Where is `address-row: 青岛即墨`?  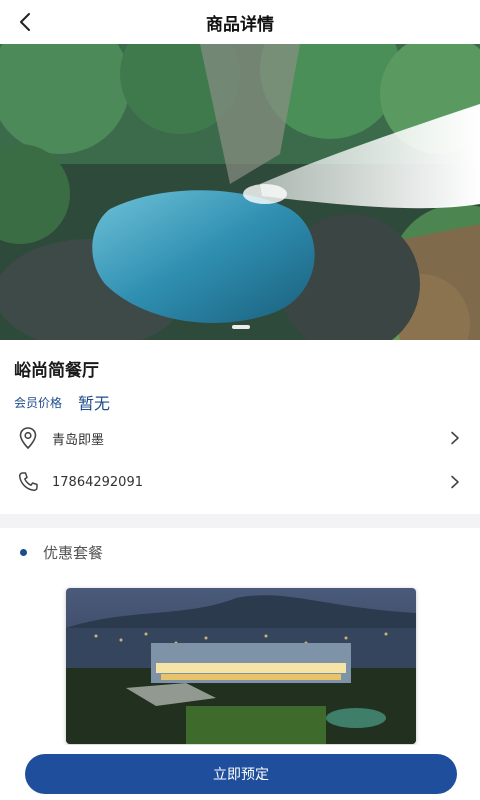
address-row: 青岛即墨 is located at coordinates (240, 438).